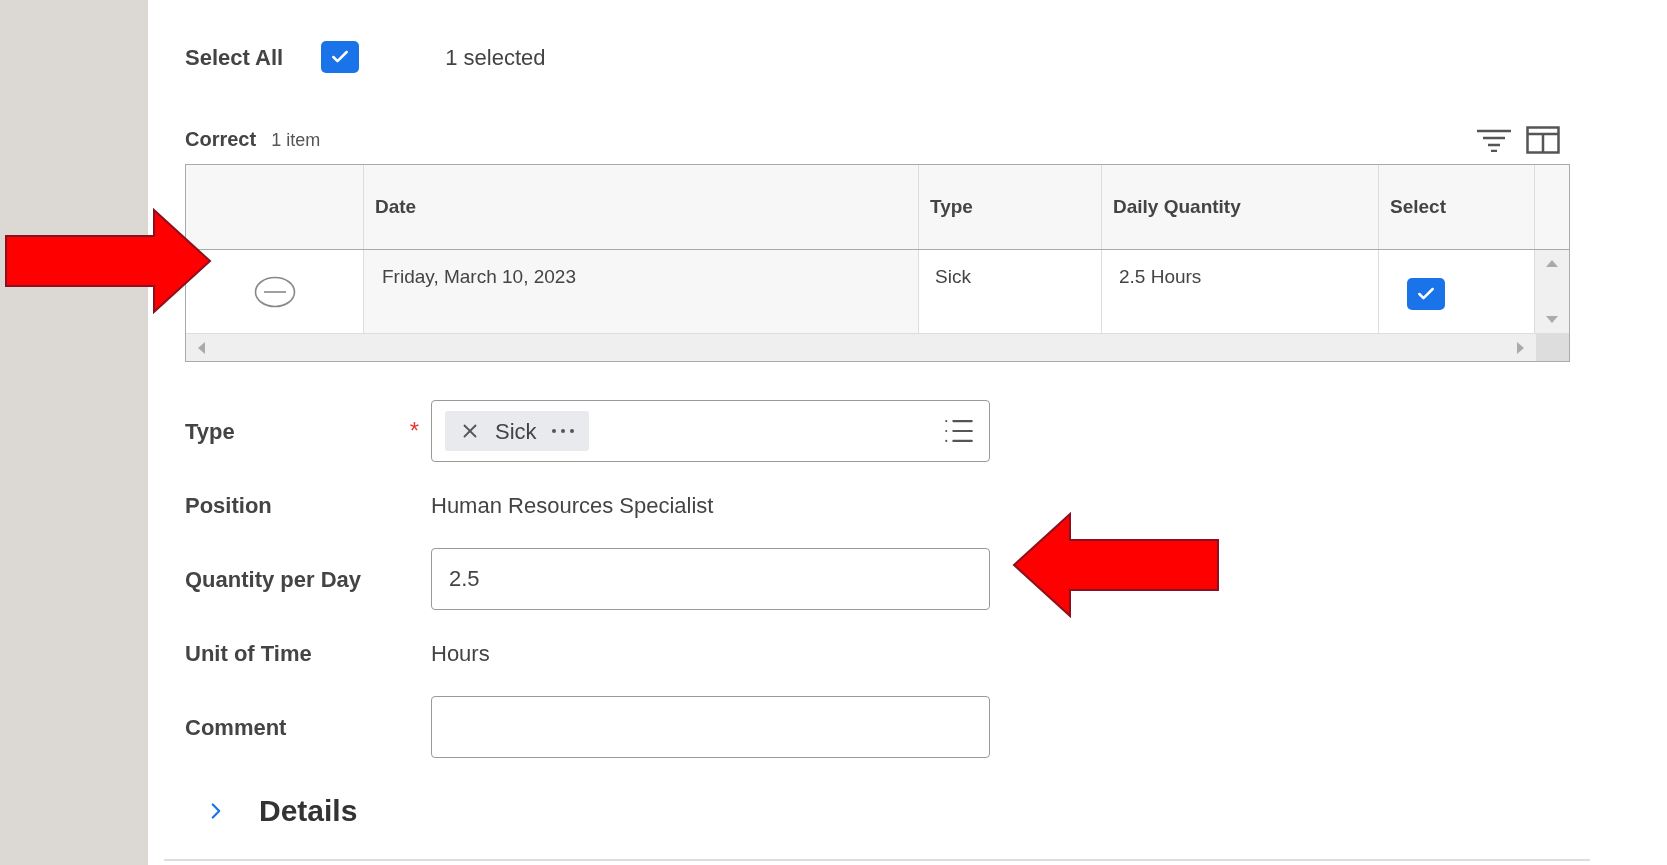  What do you see at coordinates (710, 579) in the screenshot?
I see `input-field: 2.5` at bounding box center [710, 579].